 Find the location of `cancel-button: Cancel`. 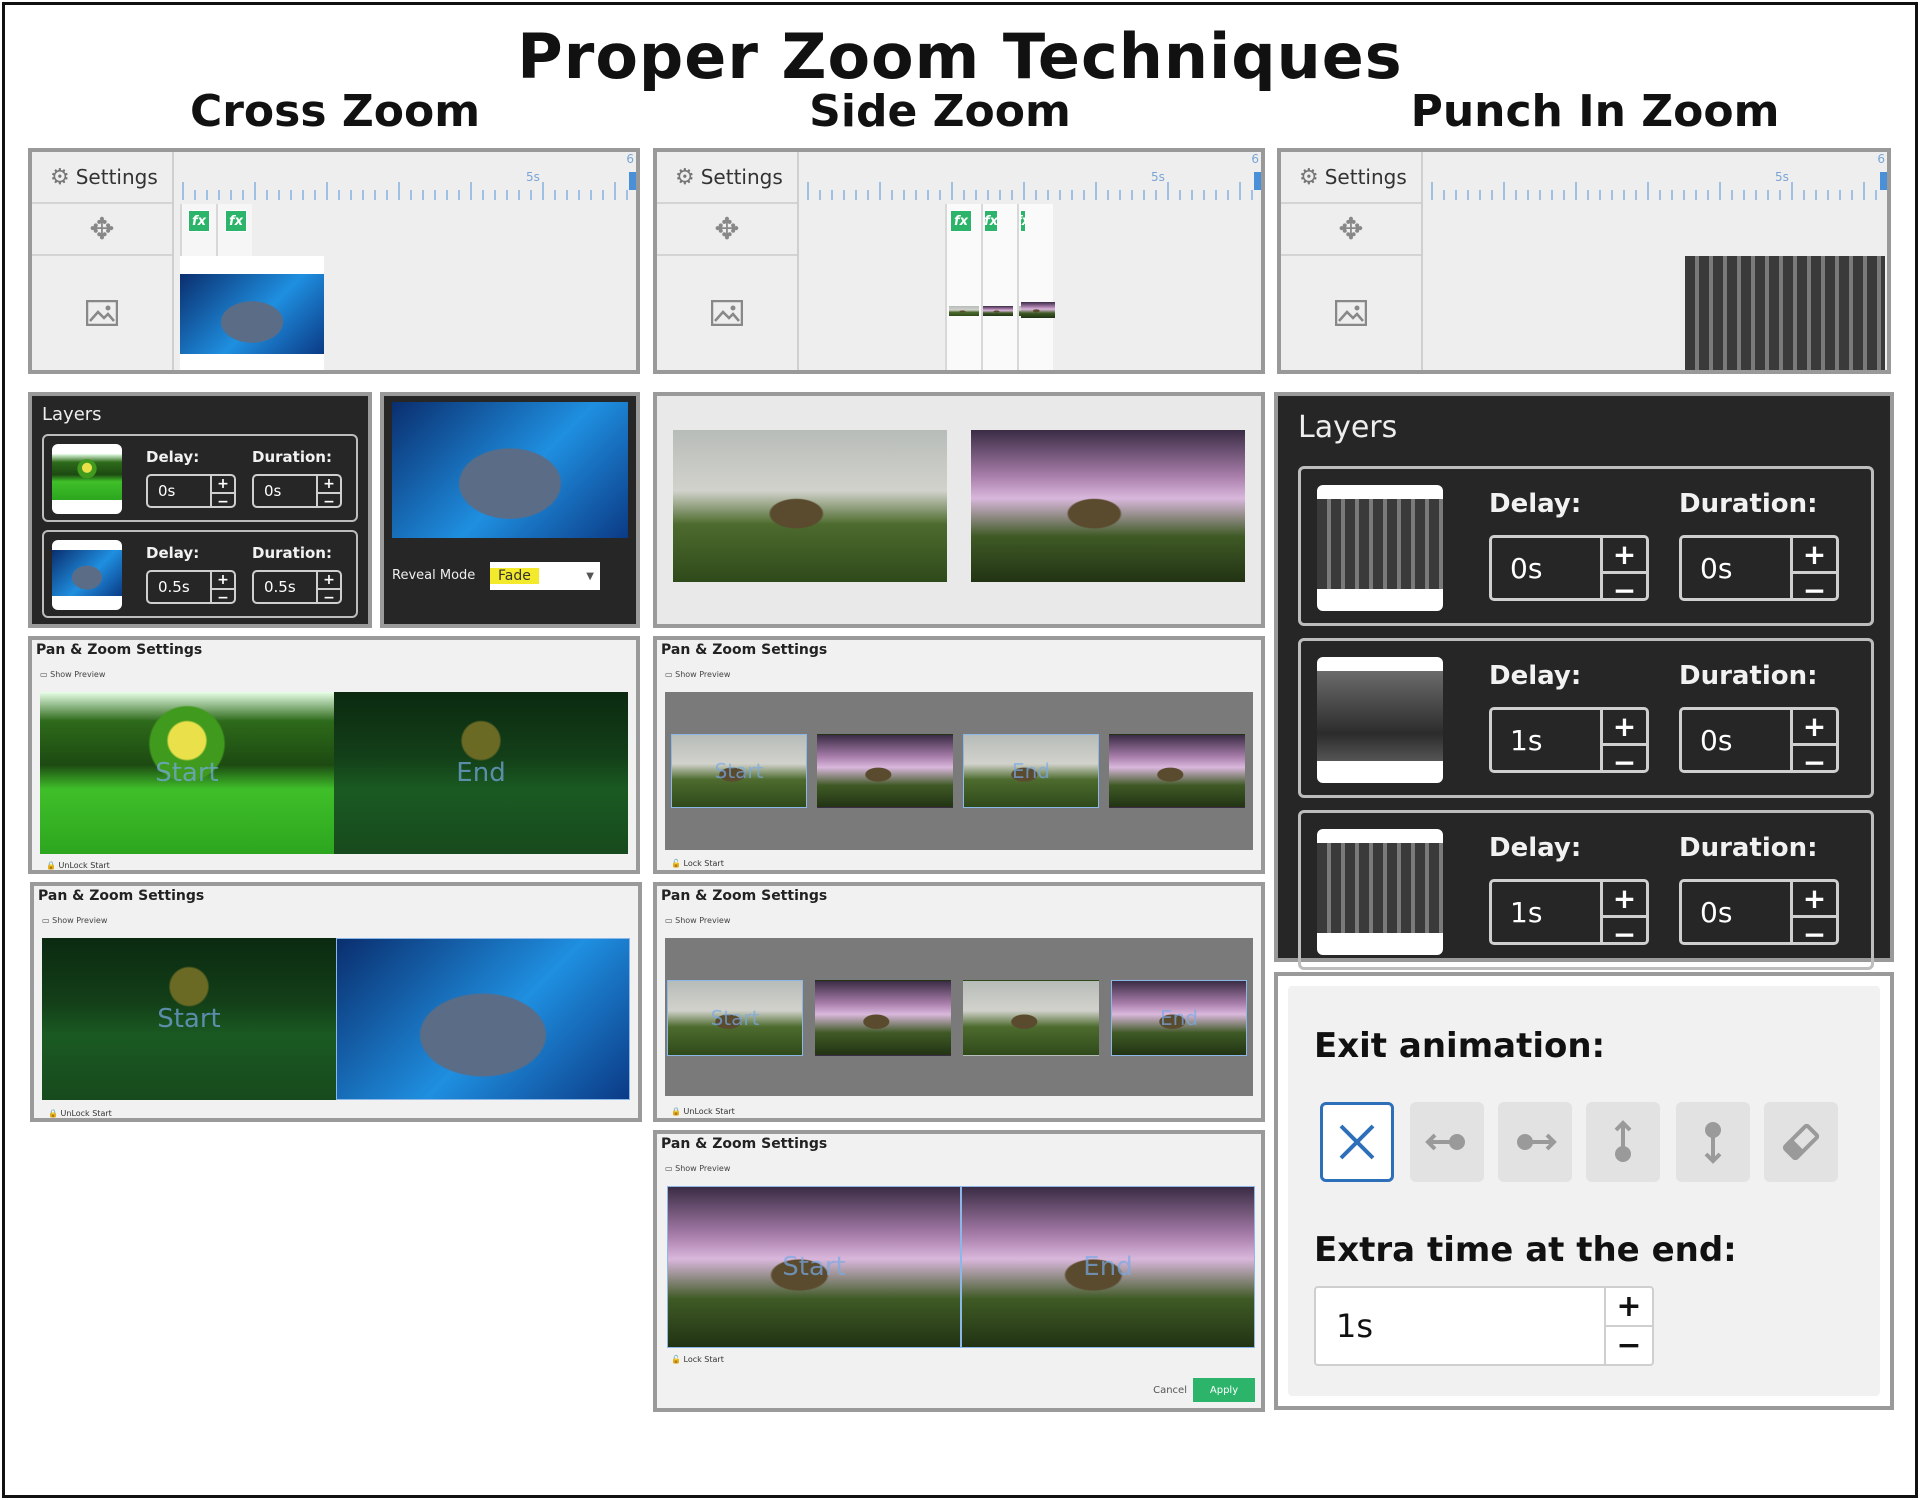

cancel-button: Cancel is located at coordinates (1170, 1390).